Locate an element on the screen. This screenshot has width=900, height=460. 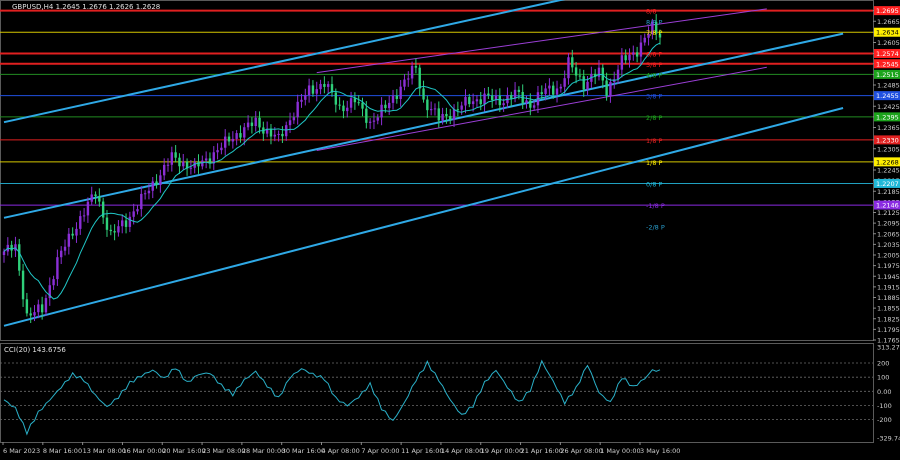
y-tick-label: 1.1795 is located at coordinates (888, 330).